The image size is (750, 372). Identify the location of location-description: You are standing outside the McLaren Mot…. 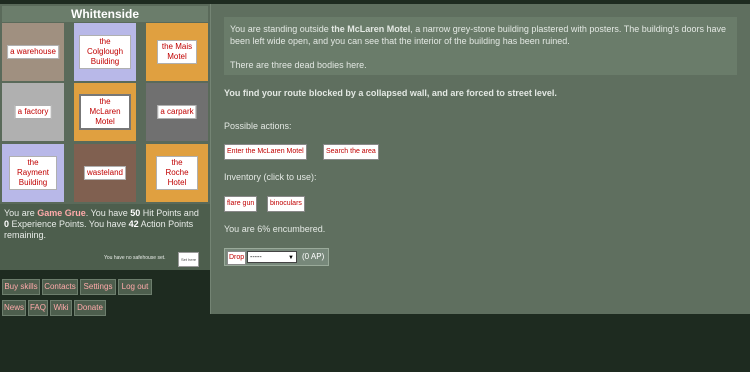
(480, 46).